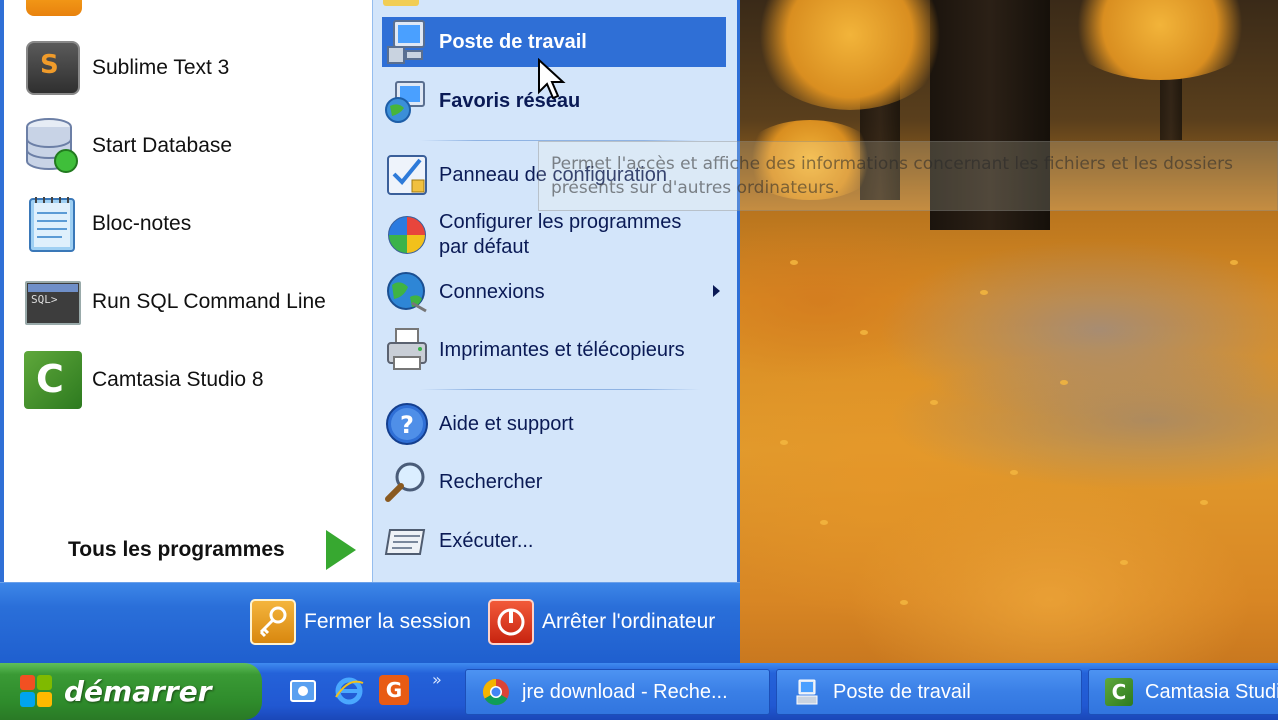  What do you see at coordinates (554, 292) in the screenshot?
I see `place-connections: Connexions` at bounding box center [554, 292].